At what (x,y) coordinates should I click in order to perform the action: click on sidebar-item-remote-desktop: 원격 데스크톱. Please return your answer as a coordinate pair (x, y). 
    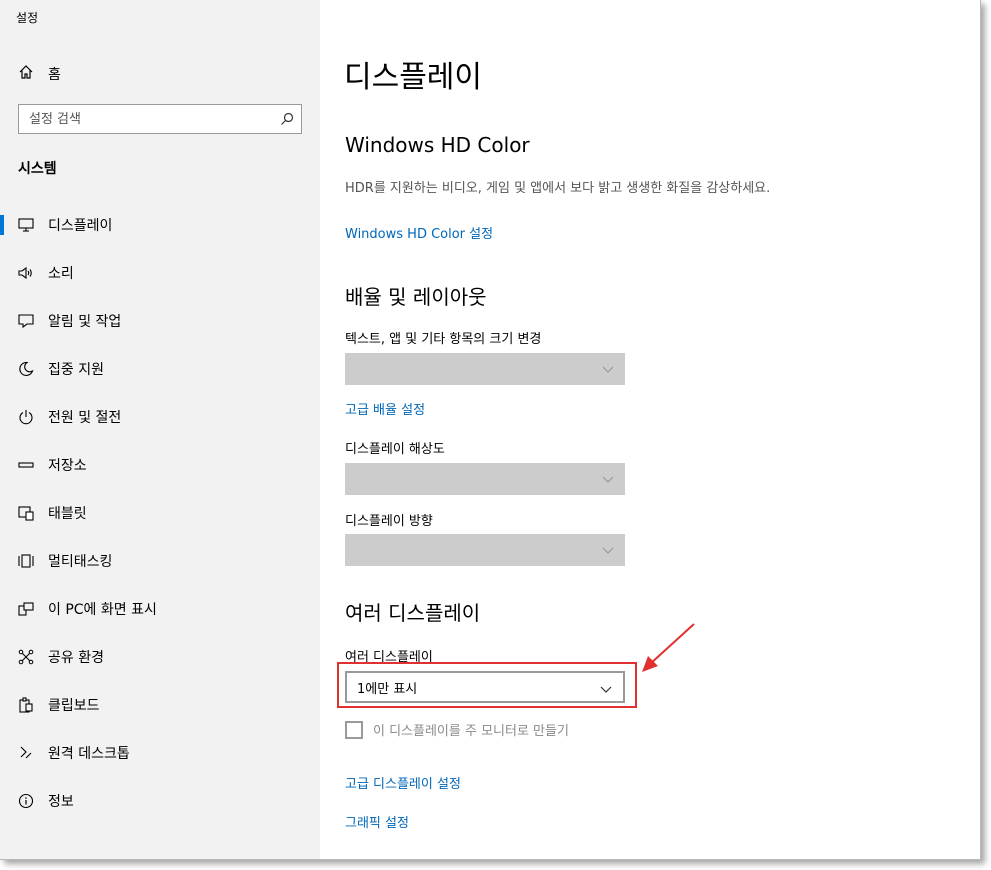
    Looking at the image, I should click on (160, 753).